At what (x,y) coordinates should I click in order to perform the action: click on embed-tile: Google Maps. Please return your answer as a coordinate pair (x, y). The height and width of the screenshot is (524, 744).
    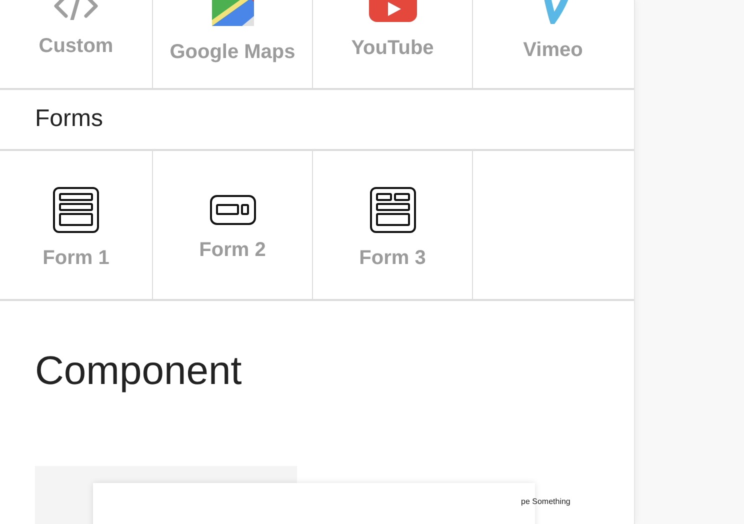
    Looking at the image, I should click on (233, 44).